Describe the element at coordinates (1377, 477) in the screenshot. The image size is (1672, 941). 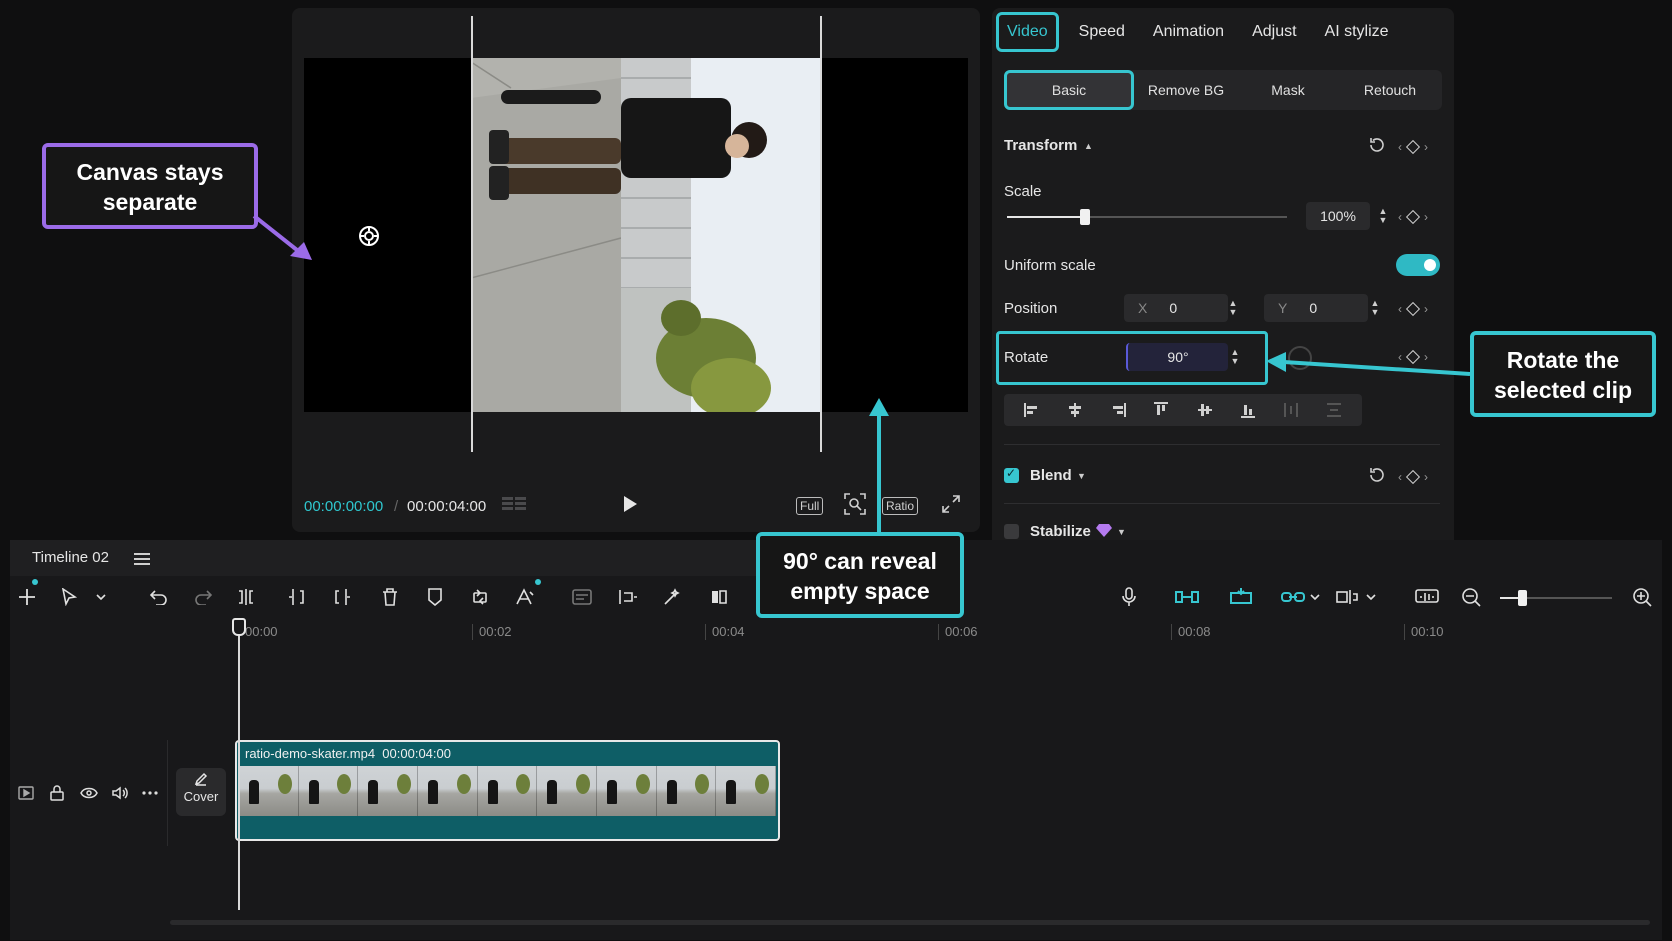
I see `reset-blend-icon` at that location.